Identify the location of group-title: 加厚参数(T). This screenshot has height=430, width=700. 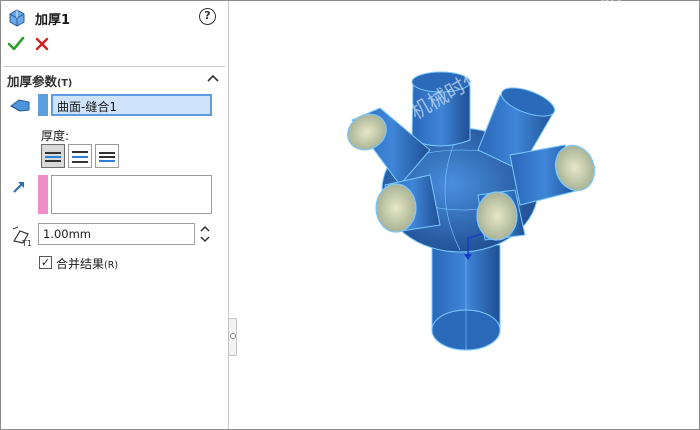
(40, 81).